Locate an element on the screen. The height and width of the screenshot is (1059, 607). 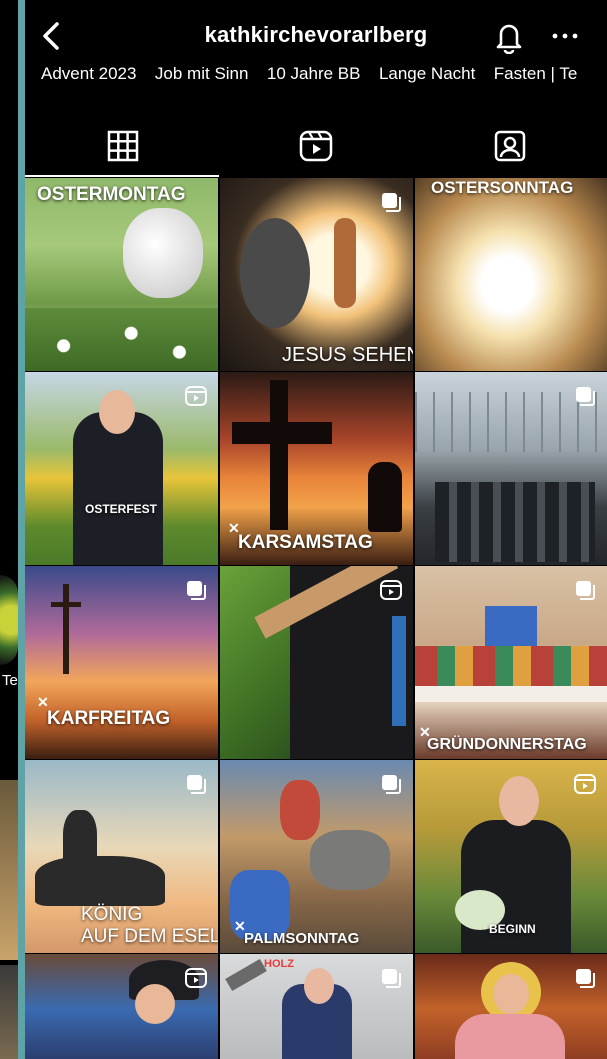
stole-image is located at coordinates (399, 671).